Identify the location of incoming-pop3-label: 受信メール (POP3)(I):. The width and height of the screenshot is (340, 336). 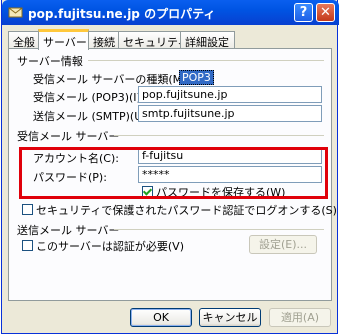
(89, 97).